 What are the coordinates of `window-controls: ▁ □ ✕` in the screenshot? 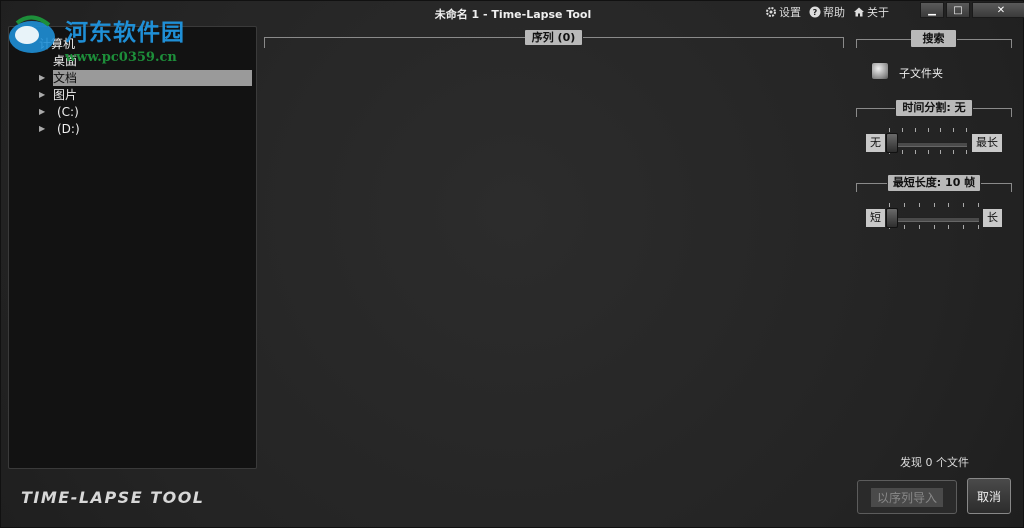 It's located at (972, 10).